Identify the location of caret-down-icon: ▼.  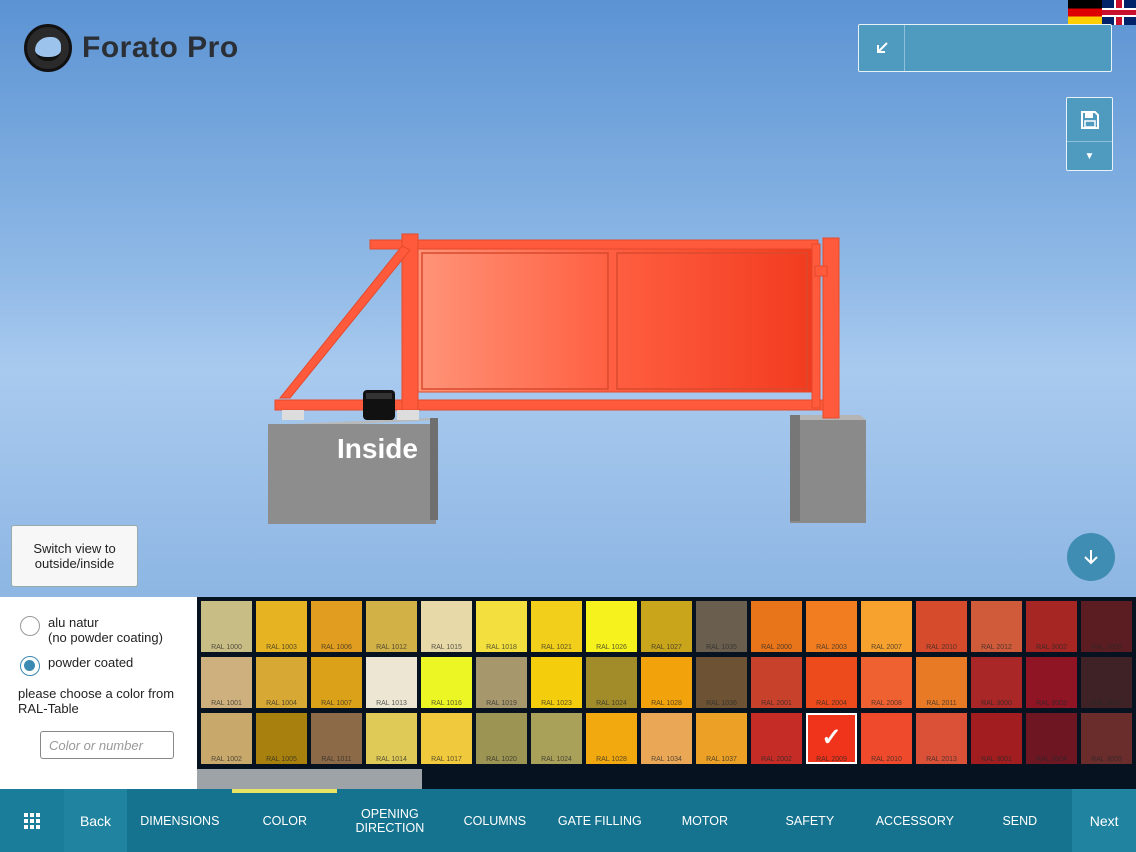
(1089, 156).